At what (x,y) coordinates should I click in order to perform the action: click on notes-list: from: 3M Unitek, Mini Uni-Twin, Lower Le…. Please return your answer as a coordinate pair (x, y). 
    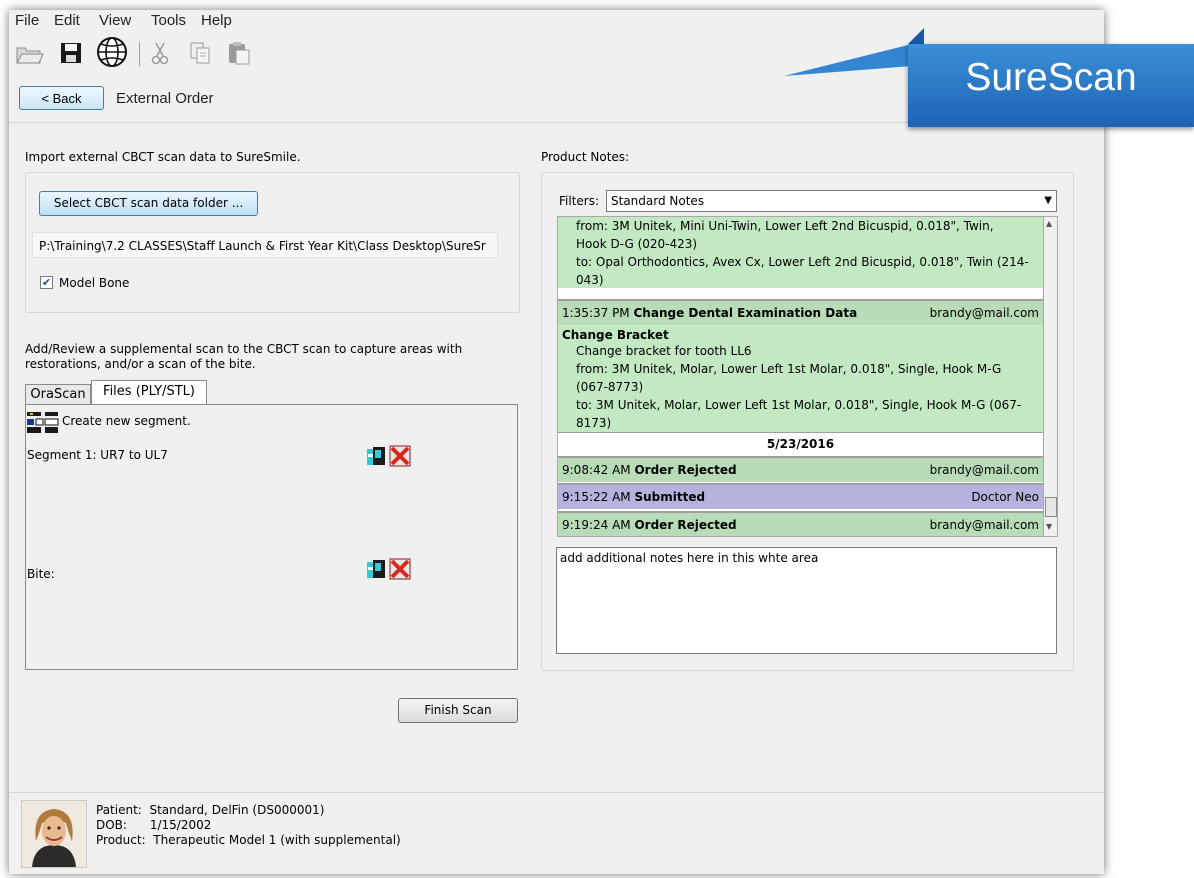
    Looking at the image, I should click on (800, 376).